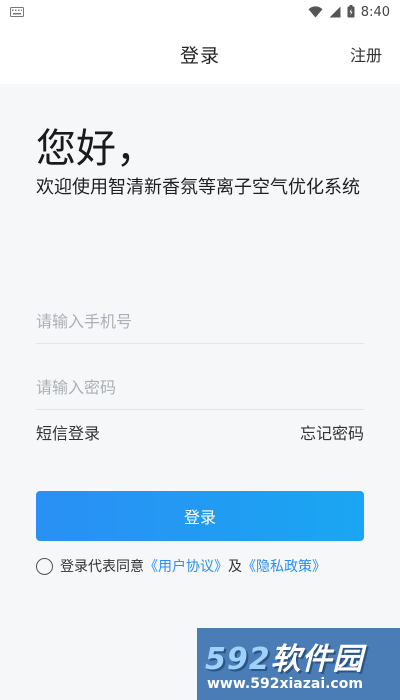 The width and height of the screenshot is (400, 700). I want to click on page-title: 登录, so click(199, 55).